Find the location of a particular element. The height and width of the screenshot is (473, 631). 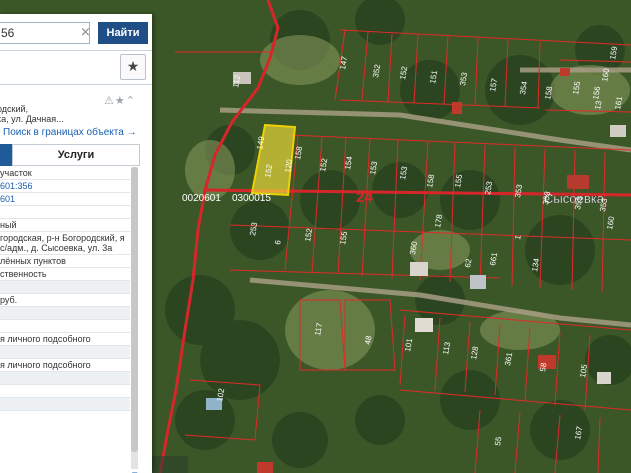

detail-row: ственность is located at coordinates (65, 274).